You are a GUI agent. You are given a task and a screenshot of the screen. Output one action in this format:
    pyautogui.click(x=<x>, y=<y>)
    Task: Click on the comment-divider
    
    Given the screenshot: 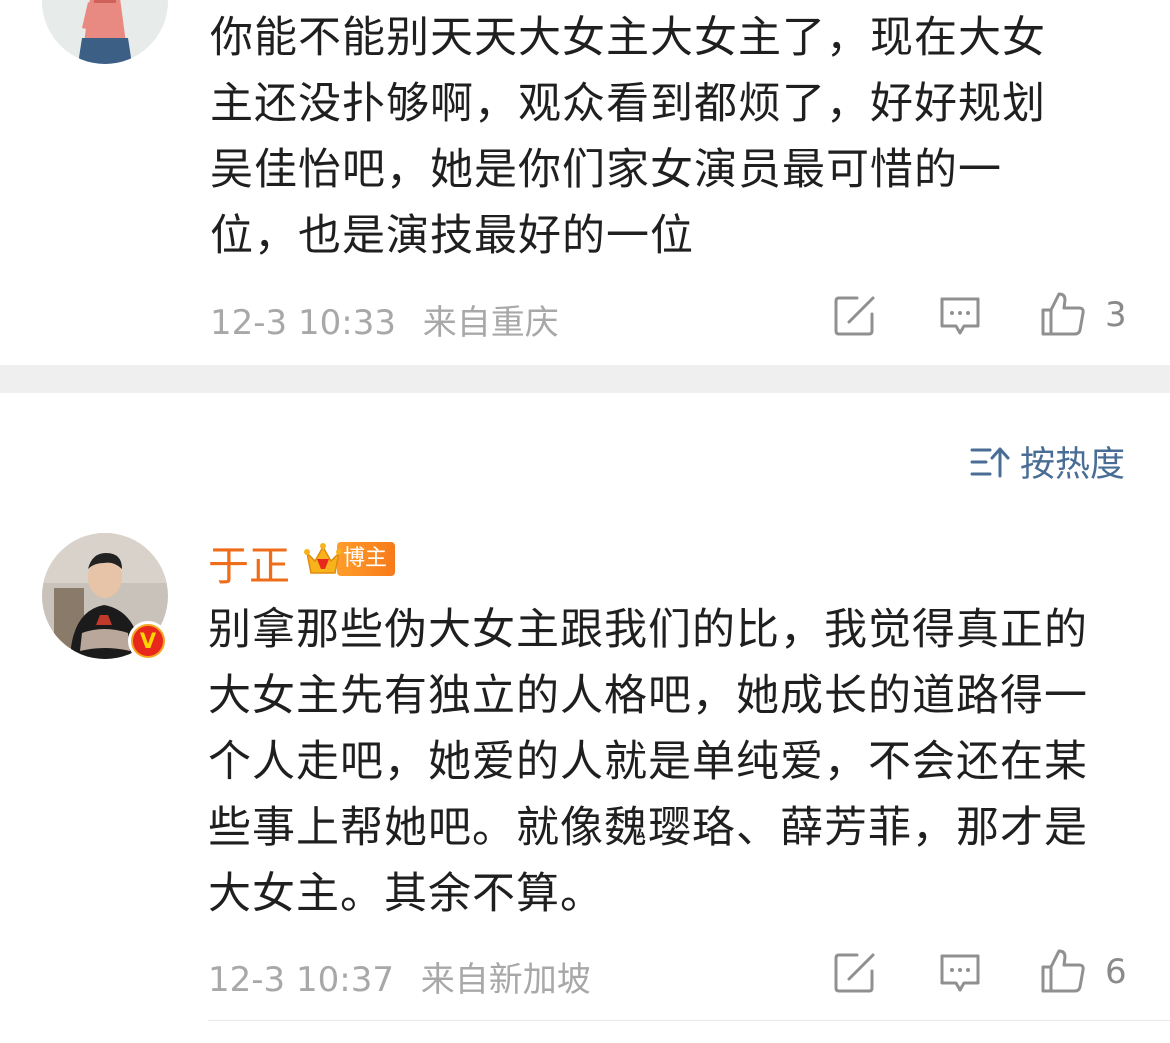 What is the action you would take?
    pyautogui.click(x=689, y=1020)
    